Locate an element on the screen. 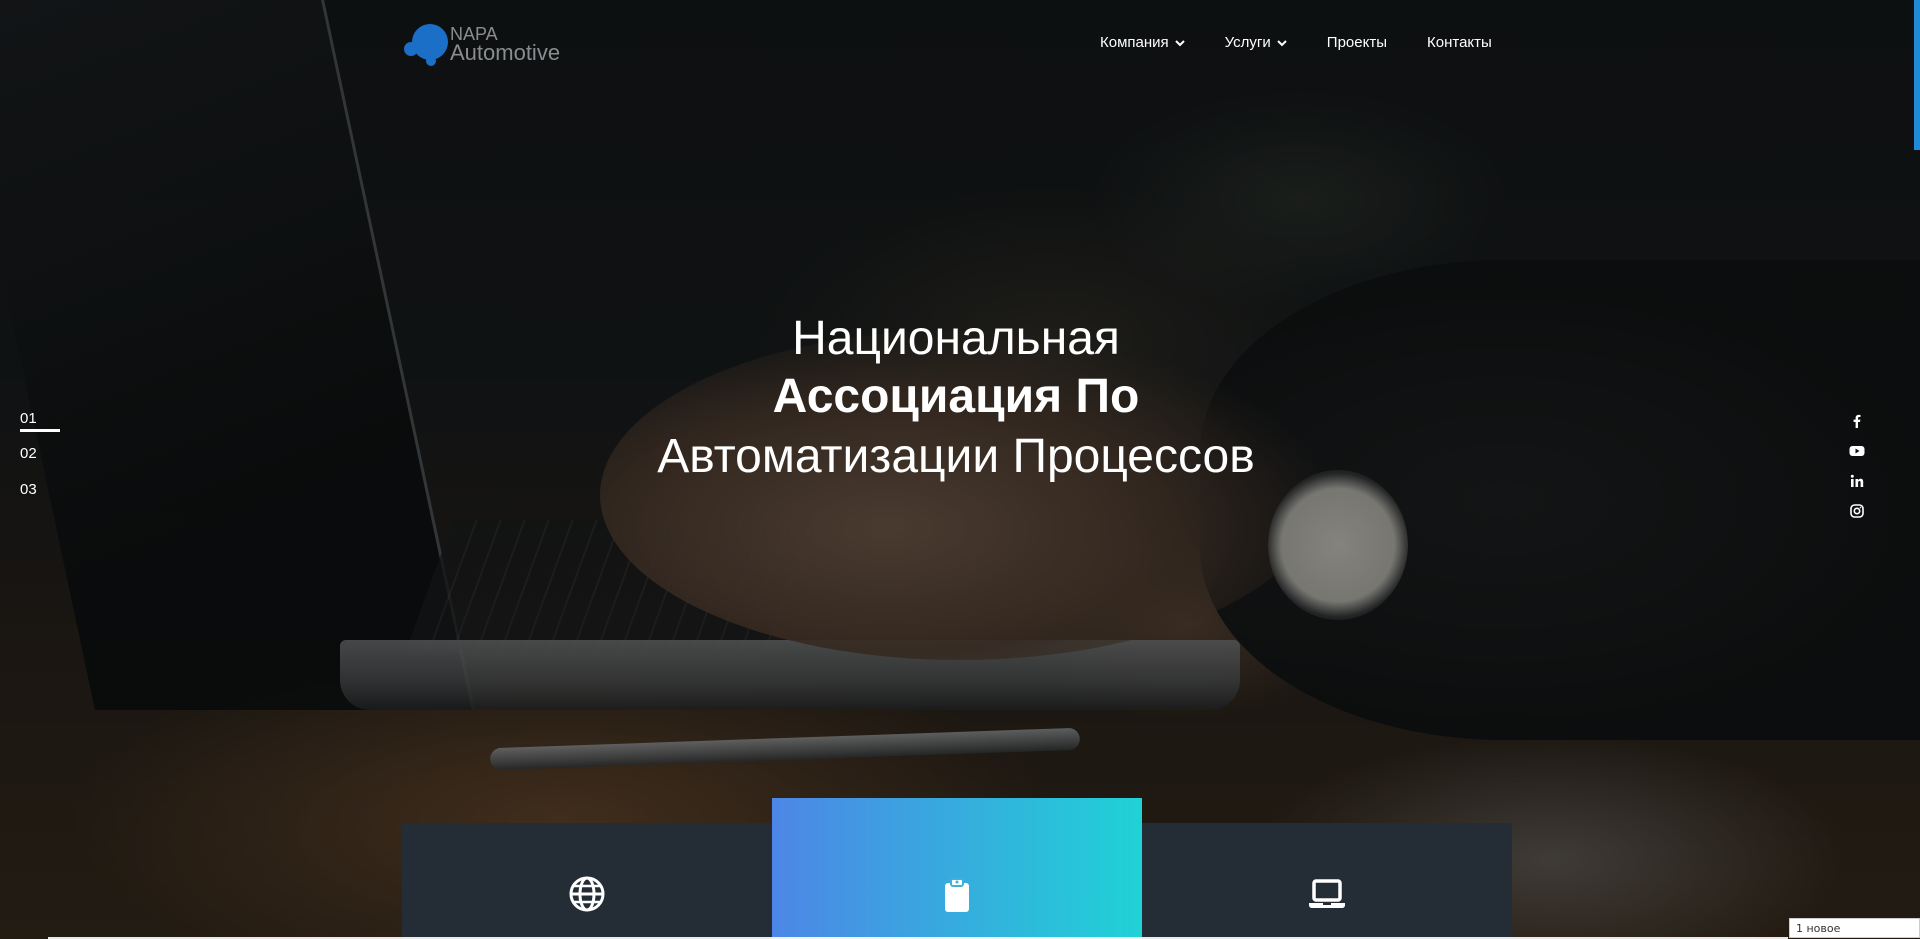 This screenshot has width=1920, height=939. nav-item-services: Услуги is located at coordinates (1256, 42).